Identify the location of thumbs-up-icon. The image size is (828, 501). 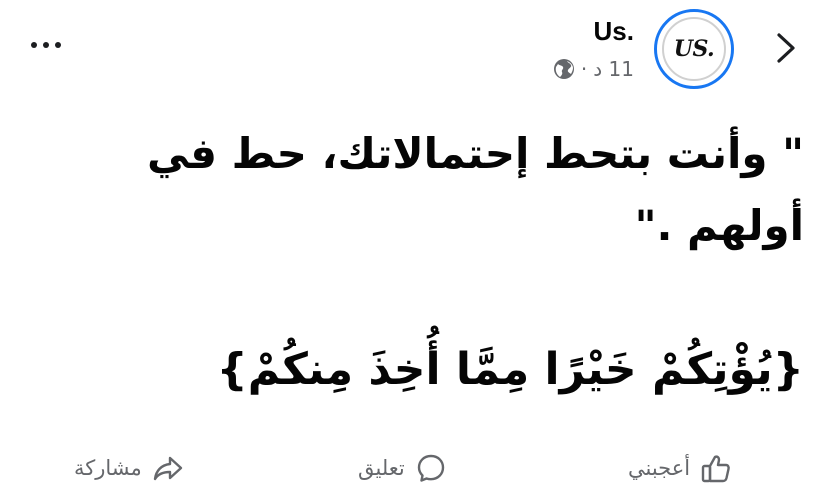
(715, 469).